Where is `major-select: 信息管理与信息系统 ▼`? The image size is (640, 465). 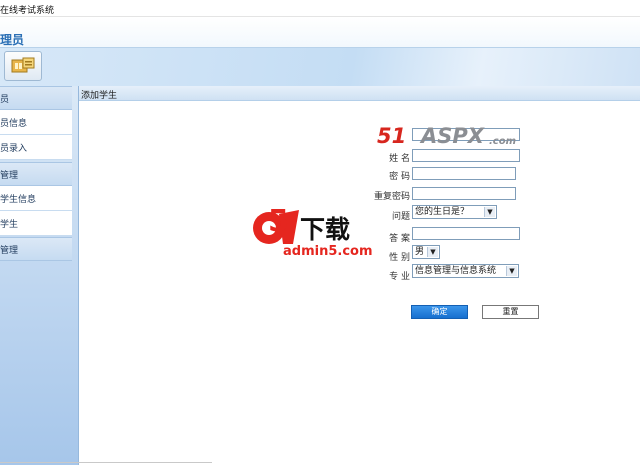 major-select: 信息管理与信息系统 ▼ is located at coordinates (465, 271).